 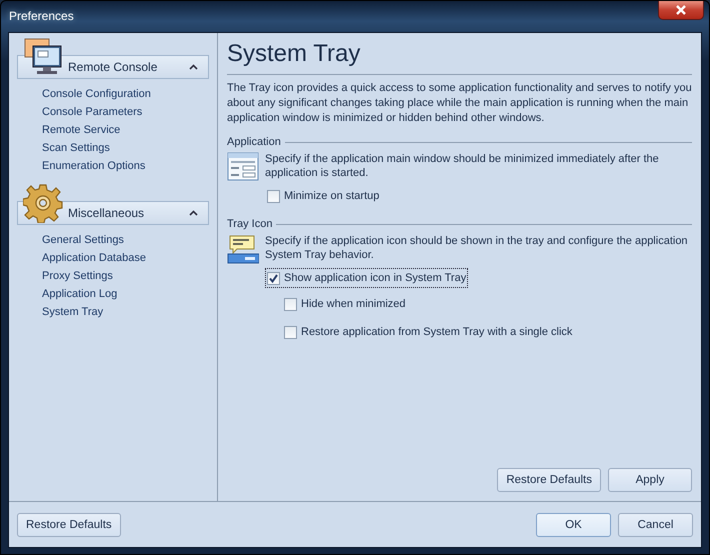 I want to click on dialog-button: Restore Defaults, so click(x=549, y=480).